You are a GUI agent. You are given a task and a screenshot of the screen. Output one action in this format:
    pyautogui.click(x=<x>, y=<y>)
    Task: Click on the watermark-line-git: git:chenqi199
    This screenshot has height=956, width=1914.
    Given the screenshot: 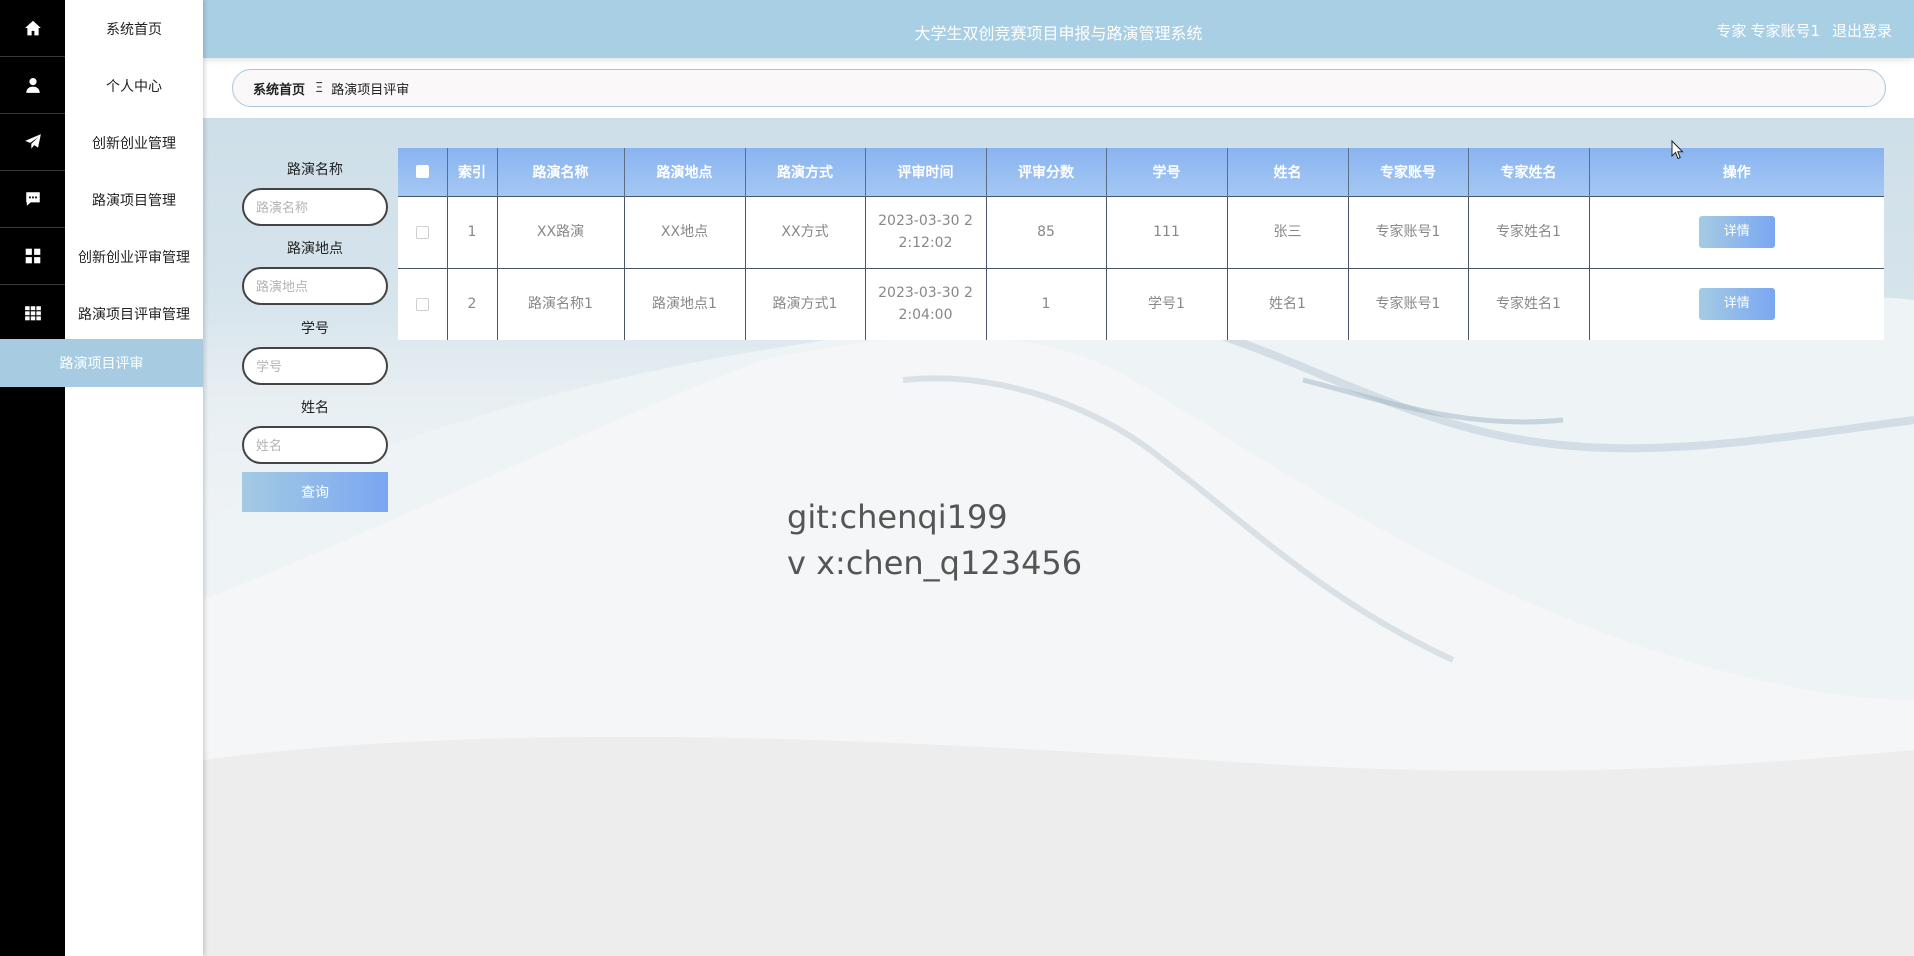 What is the action you would take?
    pyautogui.click(x=897, y=517)
    